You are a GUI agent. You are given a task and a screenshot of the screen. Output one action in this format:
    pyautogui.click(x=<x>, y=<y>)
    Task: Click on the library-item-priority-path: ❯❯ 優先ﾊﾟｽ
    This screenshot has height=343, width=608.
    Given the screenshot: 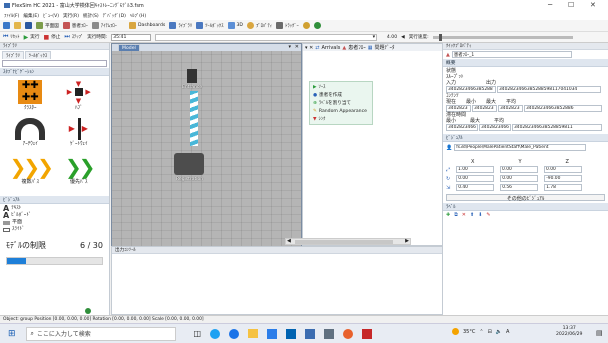 What is the action you would take?
    pyautogui.click(x=79, y=173)
    